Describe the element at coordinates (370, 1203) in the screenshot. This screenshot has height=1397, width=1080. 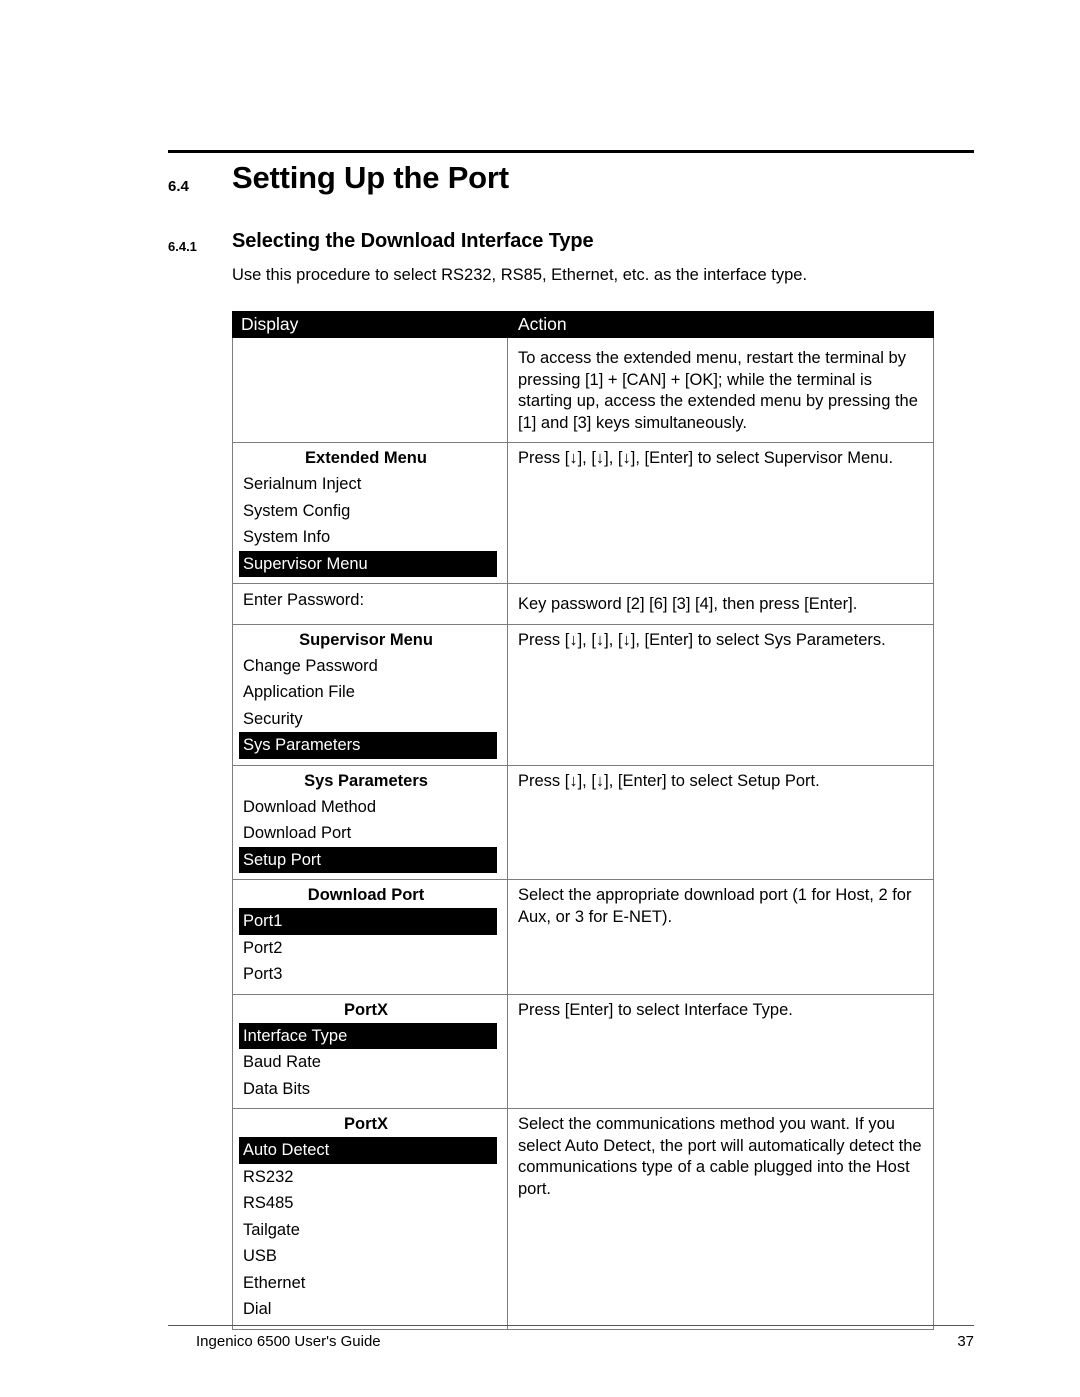
I see `menu-item: RS485` at that location.